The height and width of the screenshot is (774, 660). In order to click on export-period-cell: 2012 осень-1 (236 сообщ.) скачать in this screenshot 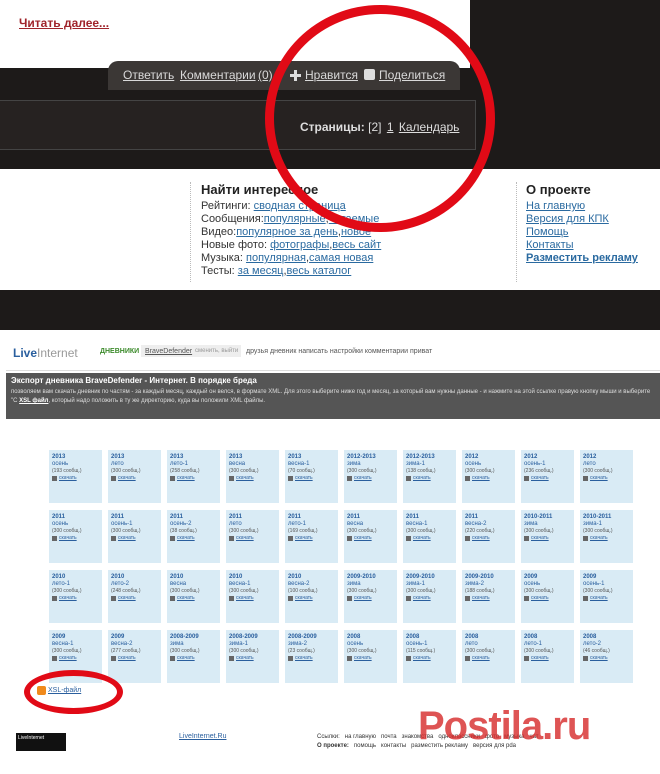, I will do `click(547, 476)`.